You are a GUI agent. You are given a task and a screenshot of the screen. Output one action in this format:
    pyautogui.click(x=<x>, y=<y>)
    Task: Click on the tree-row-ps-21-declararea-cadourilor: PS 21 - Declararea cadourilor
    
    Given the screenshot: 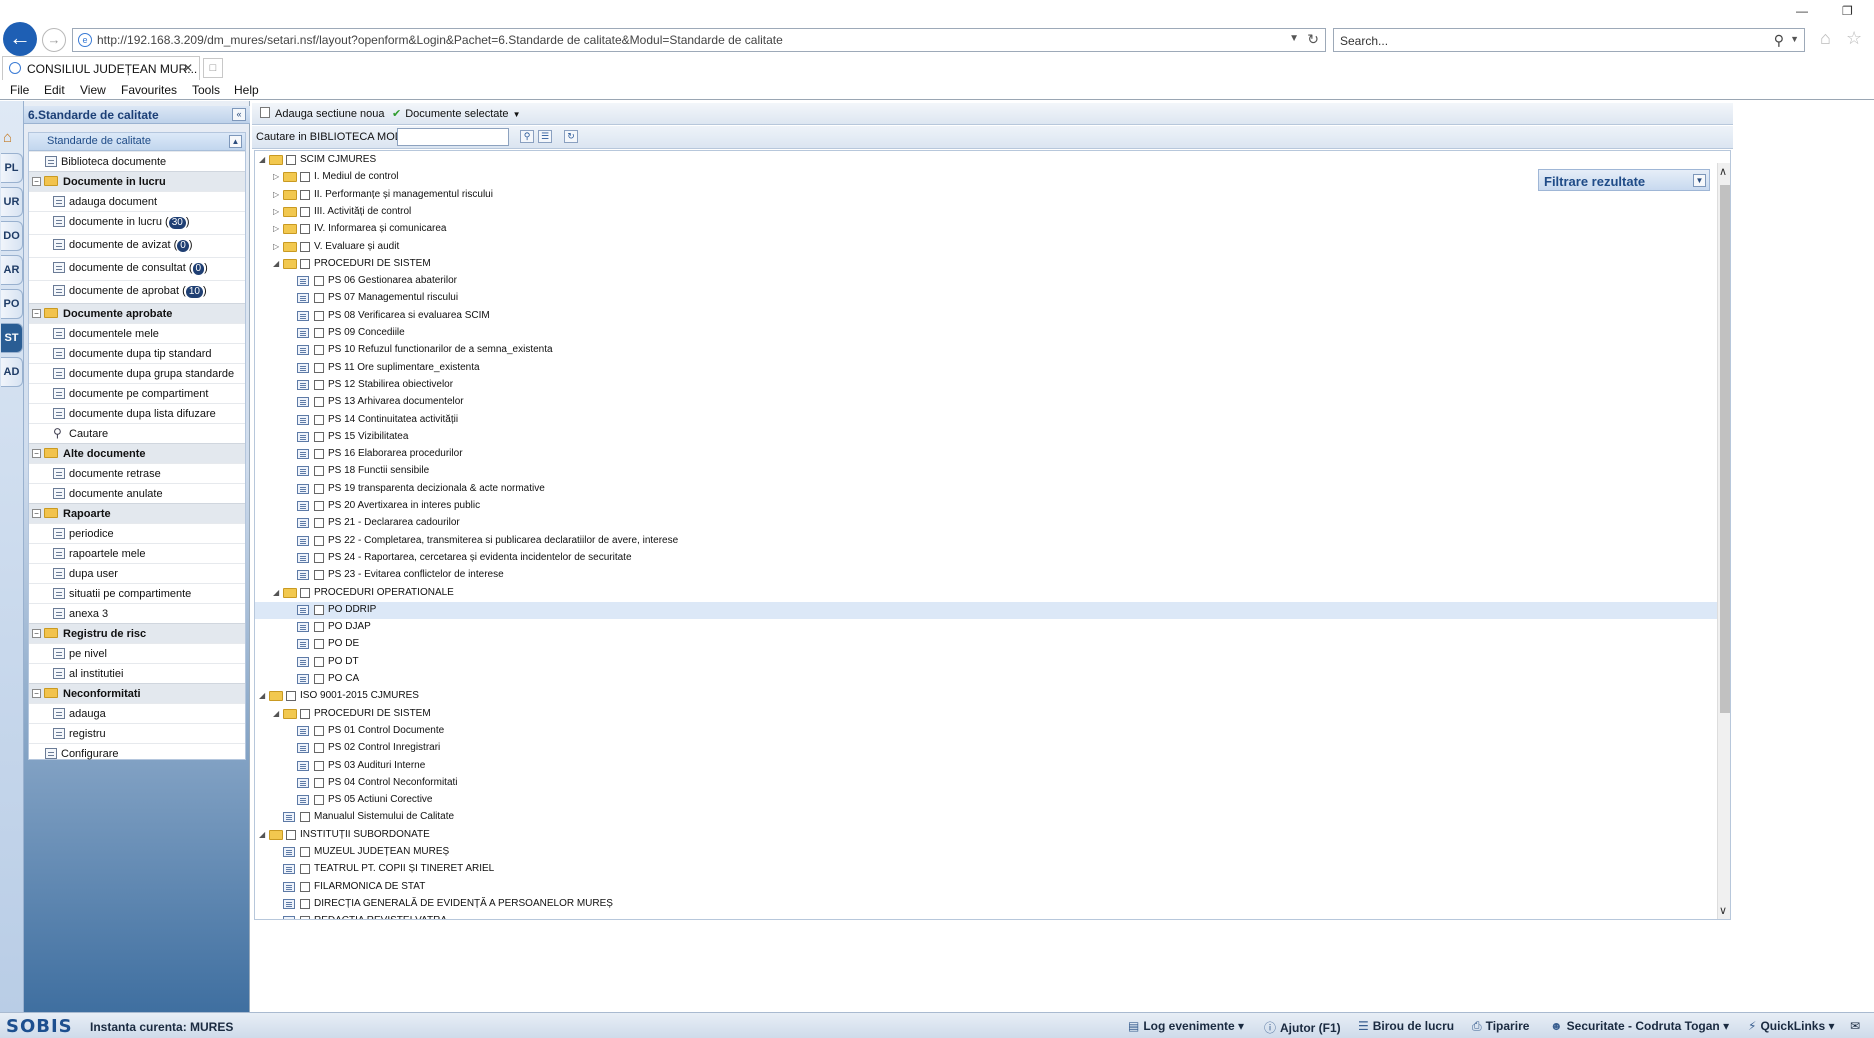 What is the action you would take?
    pyautogui.click(x=986, y=523)
    